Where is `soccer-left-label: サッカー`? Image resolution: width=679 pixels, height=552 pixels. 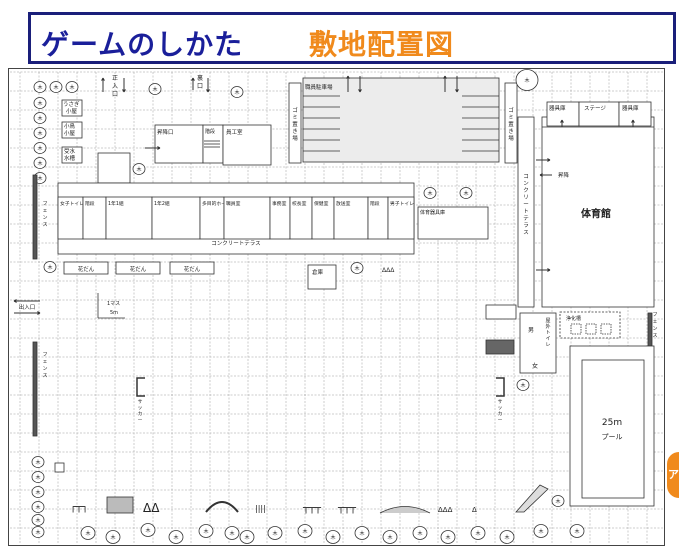
soccer-left-label: サッカー is located at coordinates (140, 411).